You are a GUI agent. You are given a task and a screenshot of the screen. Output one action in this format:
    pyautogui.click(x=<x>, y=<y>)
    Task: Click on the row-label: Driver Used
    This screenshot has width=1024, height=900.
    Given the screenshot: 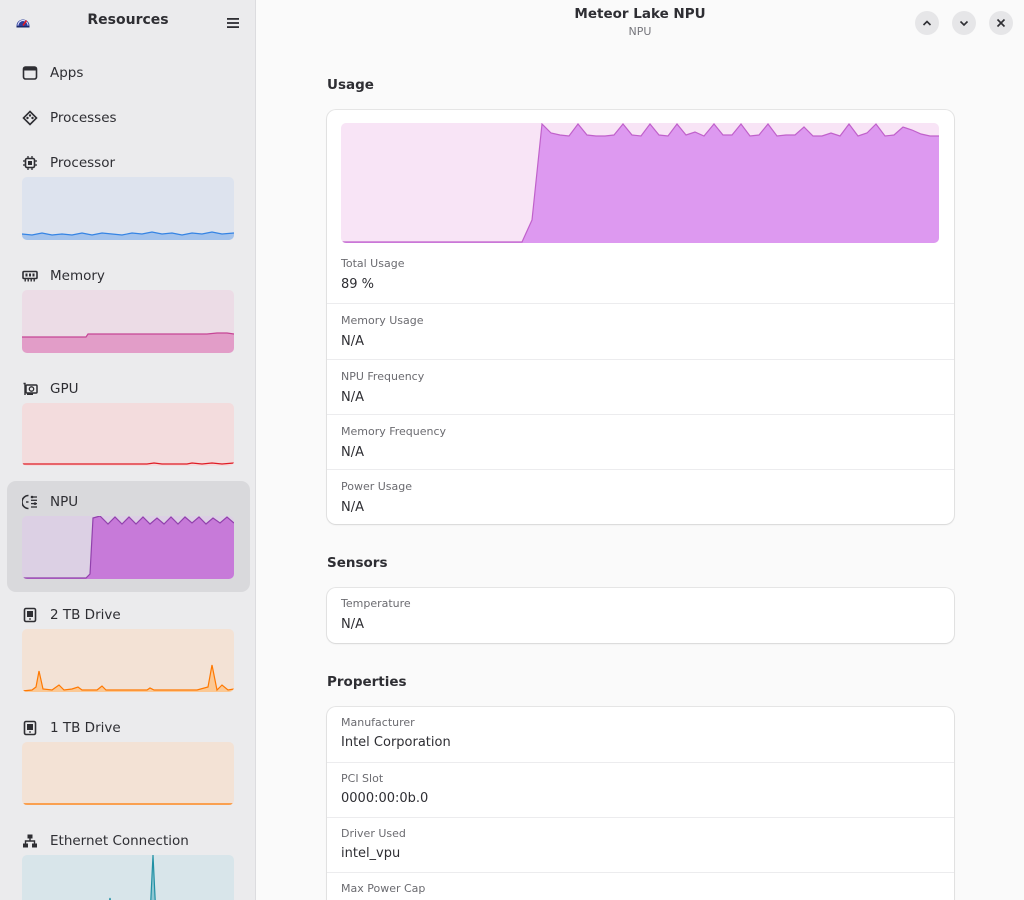 What is the action you would take?
    pyautogui.click(x=373, y=833)
    